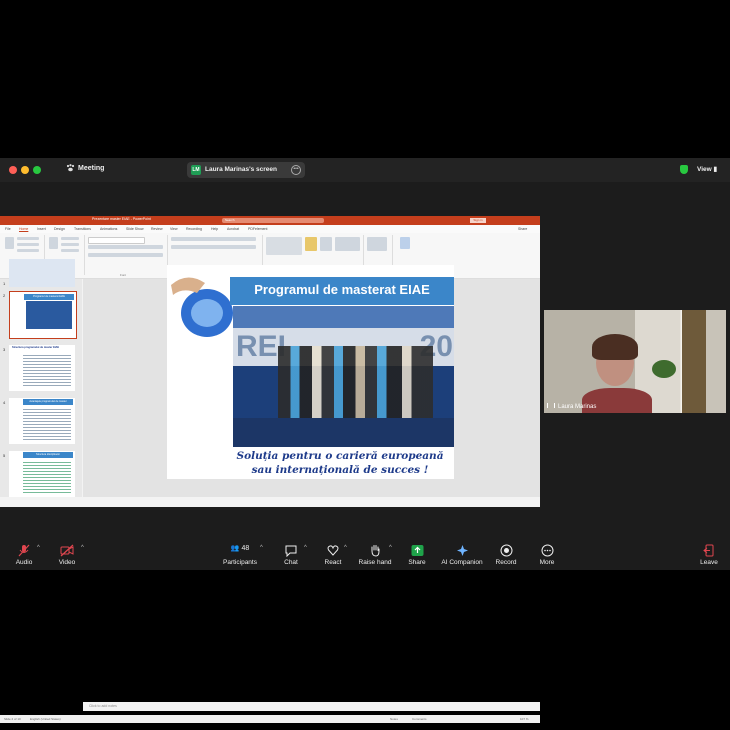  Describe the element at coordinates (213, 247) in the screenshot. I see `alignment-icons` at that location.